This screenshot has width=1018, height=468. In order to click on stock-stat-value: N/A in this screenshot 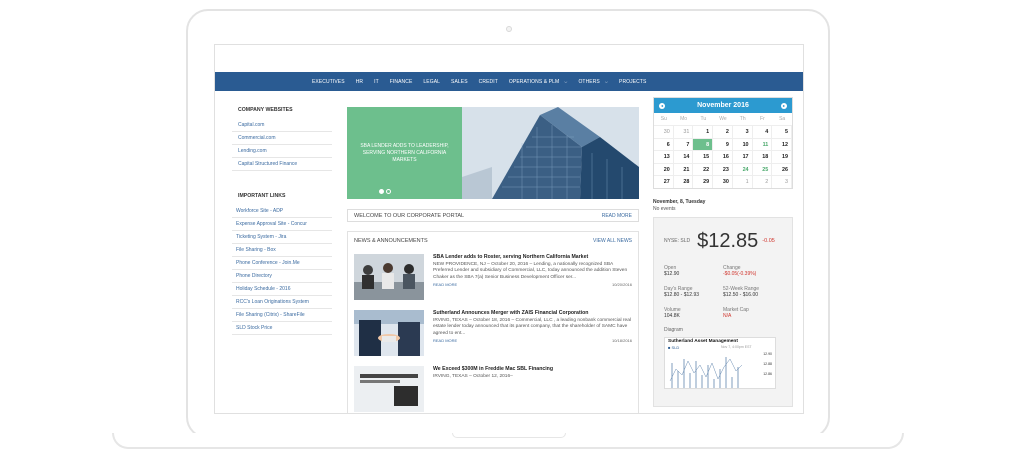, I will do `click(727, 315)`.